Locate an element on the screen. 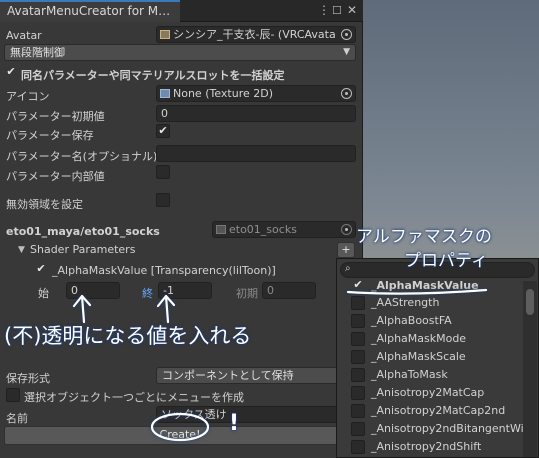 This screenshot has width=539, height=458. create-circle is located at coordinates (180, 427).